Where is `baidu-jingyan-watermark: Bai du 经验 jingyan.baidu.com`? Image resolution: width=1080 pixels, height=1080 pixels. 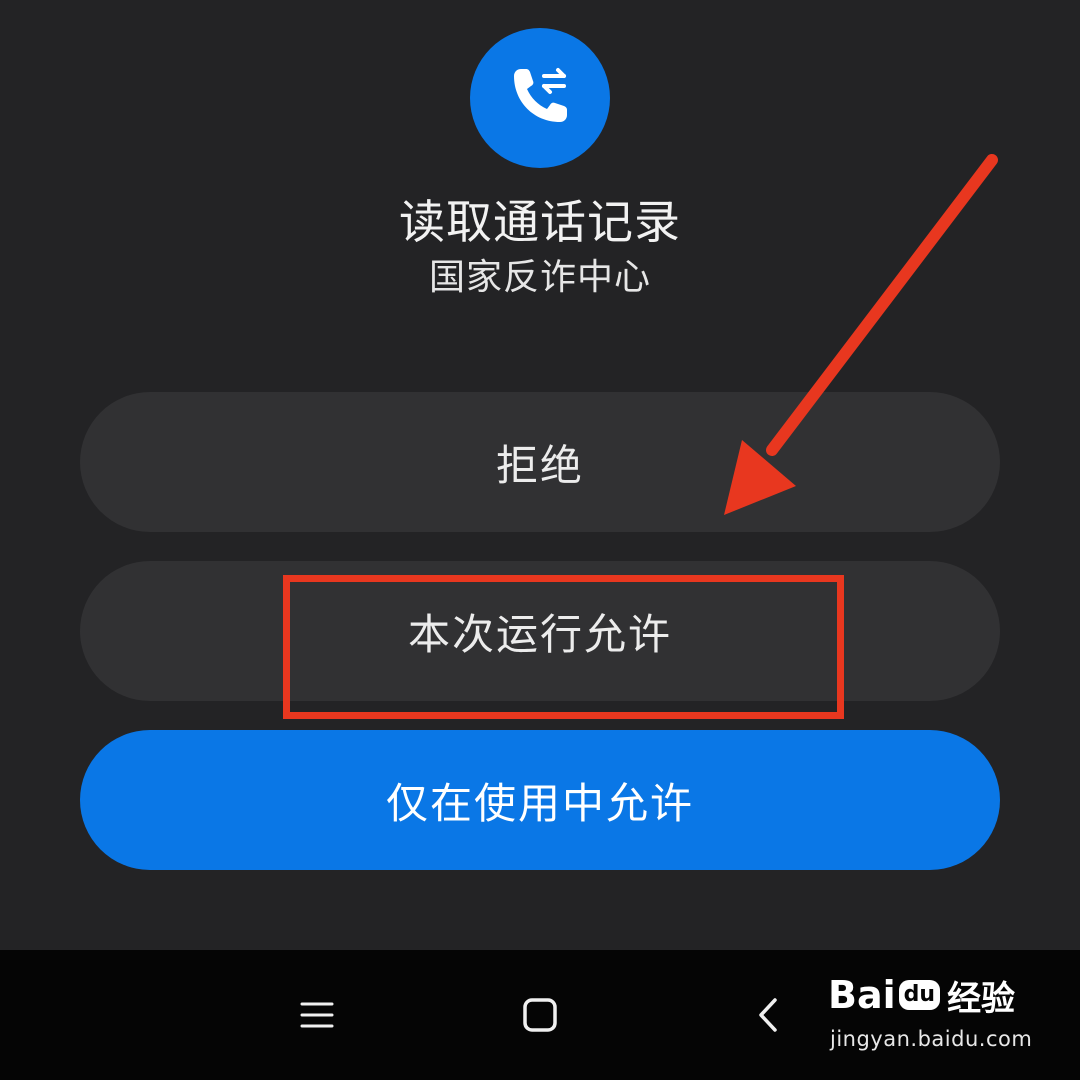 baidu-jingyan-watermark: Bai du 经验 jingyan.baidu.com is located at coordinates (938, 1015).